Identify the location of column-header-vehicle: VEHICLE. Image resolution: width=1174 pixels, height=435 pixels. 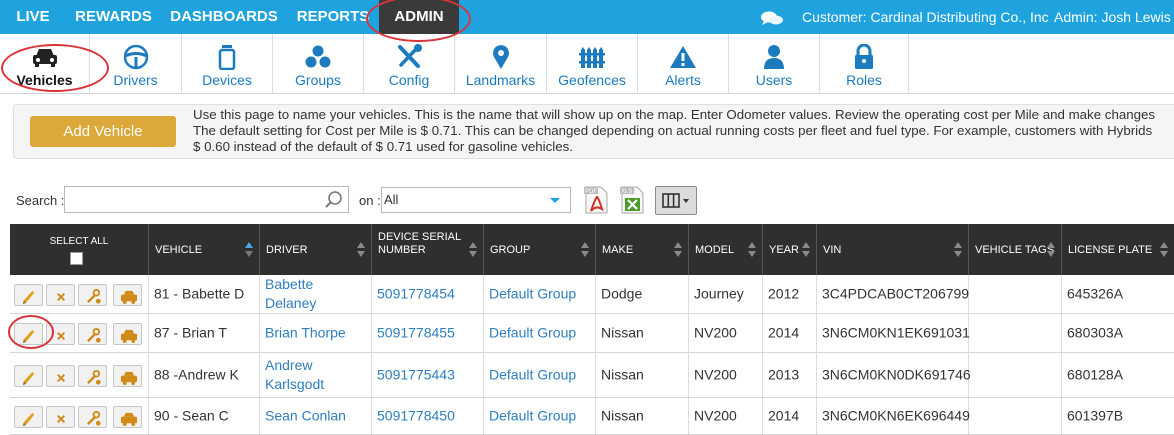
(204, 249).